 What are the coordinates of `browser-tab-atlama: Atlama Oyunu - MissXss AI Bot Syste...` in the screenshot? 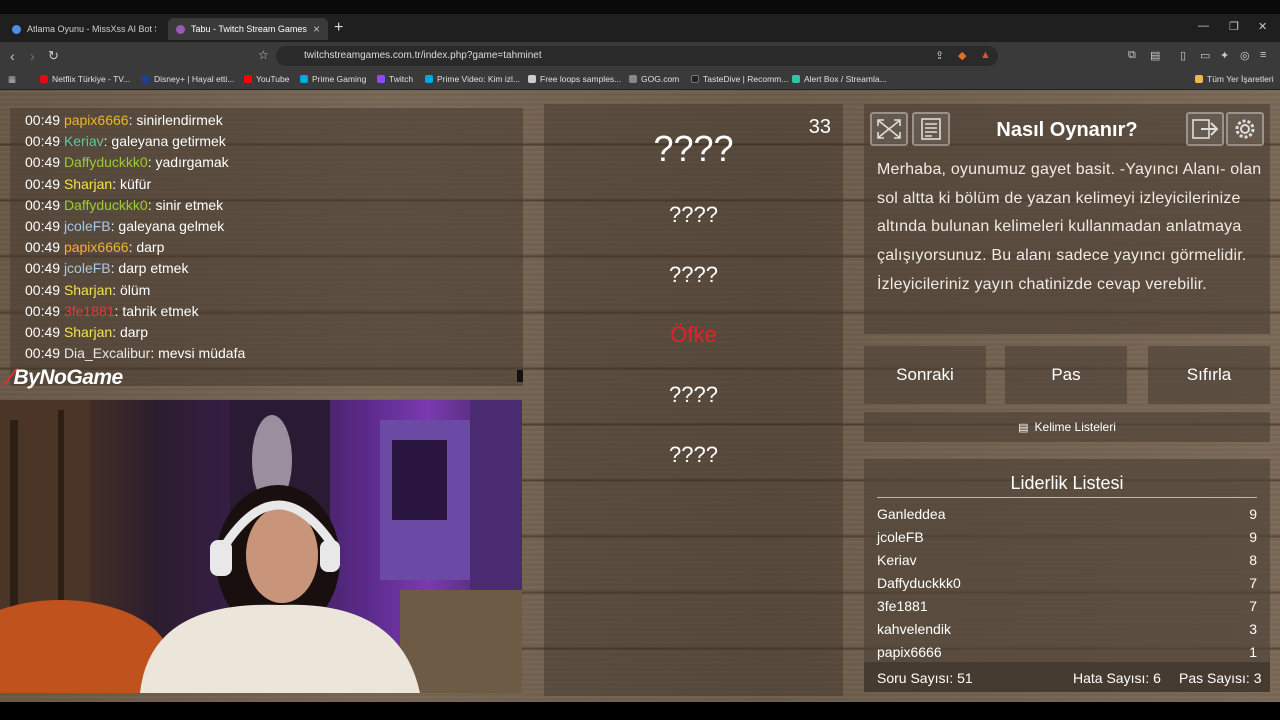 It's located at (84, 29).